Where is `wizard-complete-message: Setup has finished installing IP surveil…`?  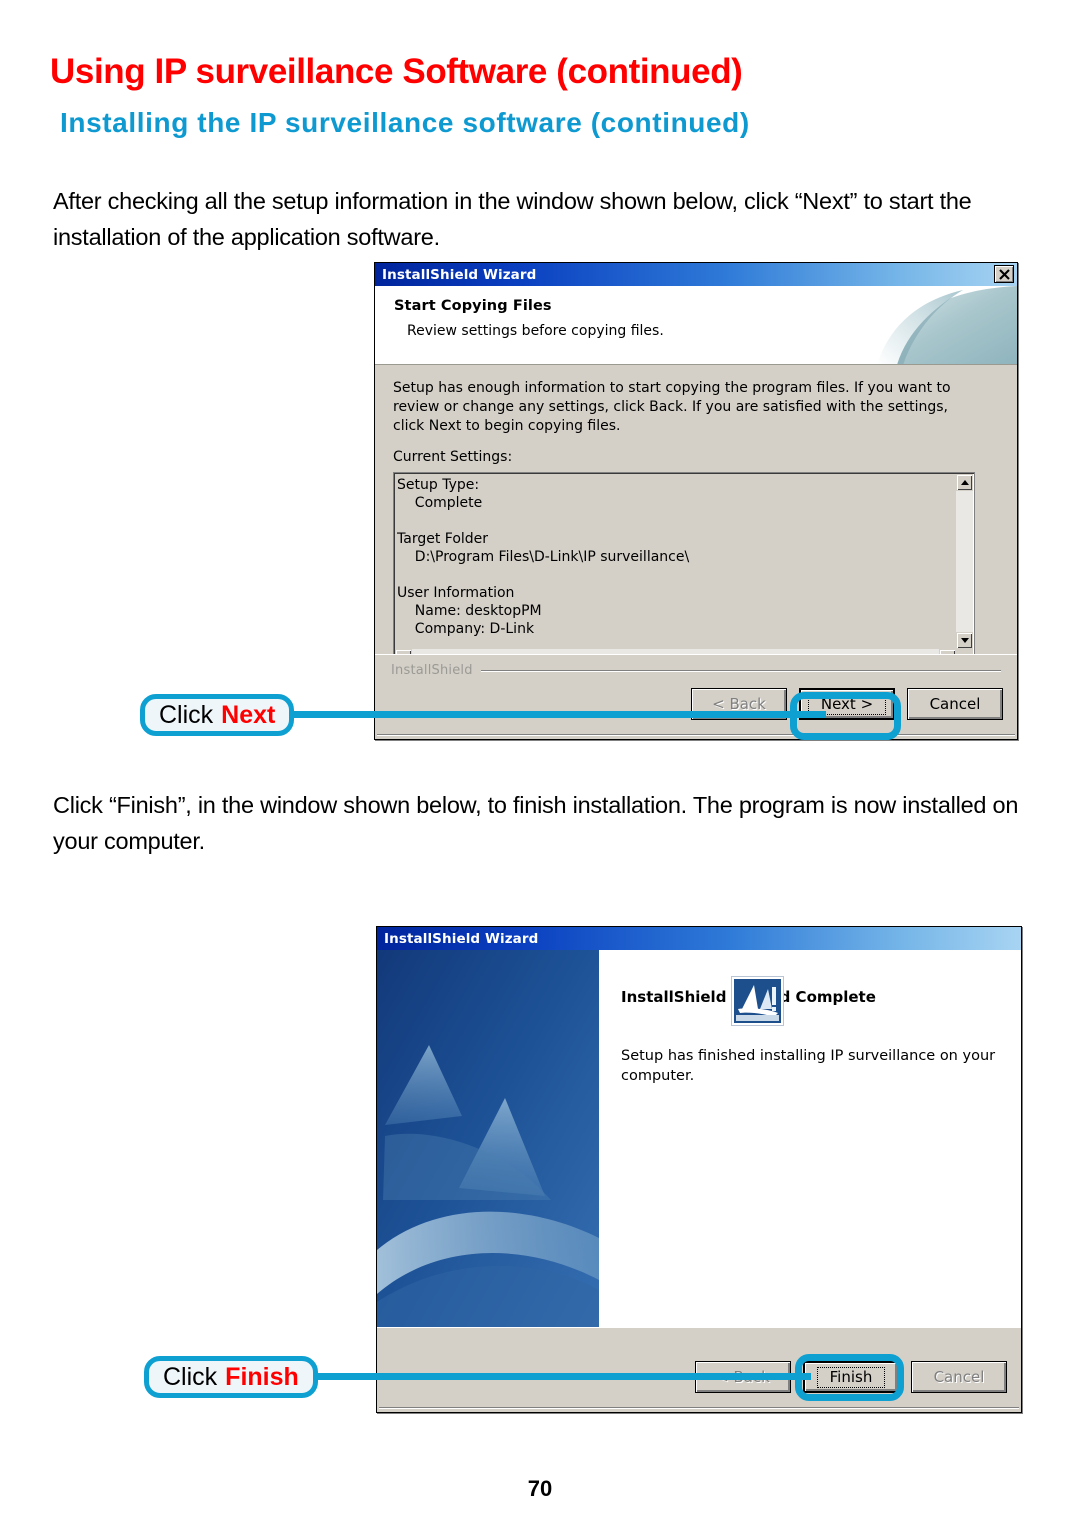
wizard-complete-message: Setup has finished installing IP surveil… is located at coordinates (808, 1066).